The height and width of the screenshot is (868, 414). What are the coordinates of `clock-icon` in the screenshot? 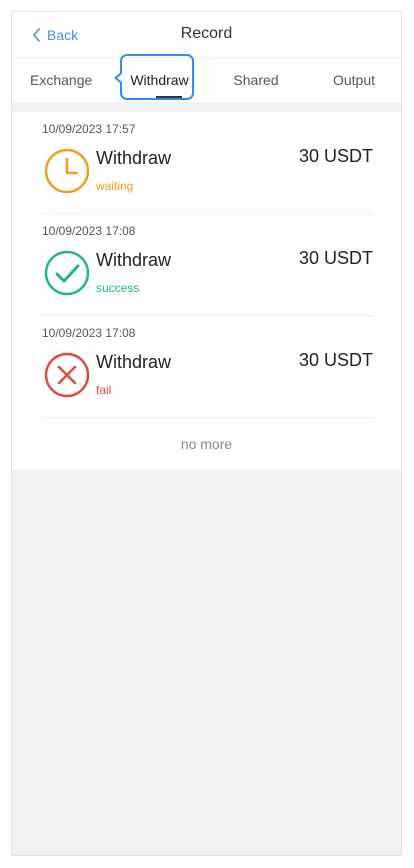 It's located at (67, 171).